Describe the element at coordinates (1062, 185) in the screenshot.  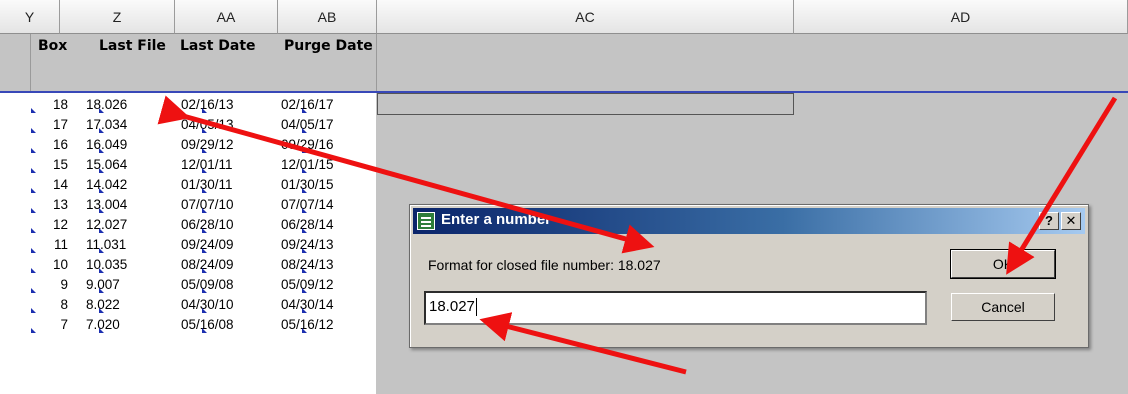
I see `arrow-to-ok-button` at that location.